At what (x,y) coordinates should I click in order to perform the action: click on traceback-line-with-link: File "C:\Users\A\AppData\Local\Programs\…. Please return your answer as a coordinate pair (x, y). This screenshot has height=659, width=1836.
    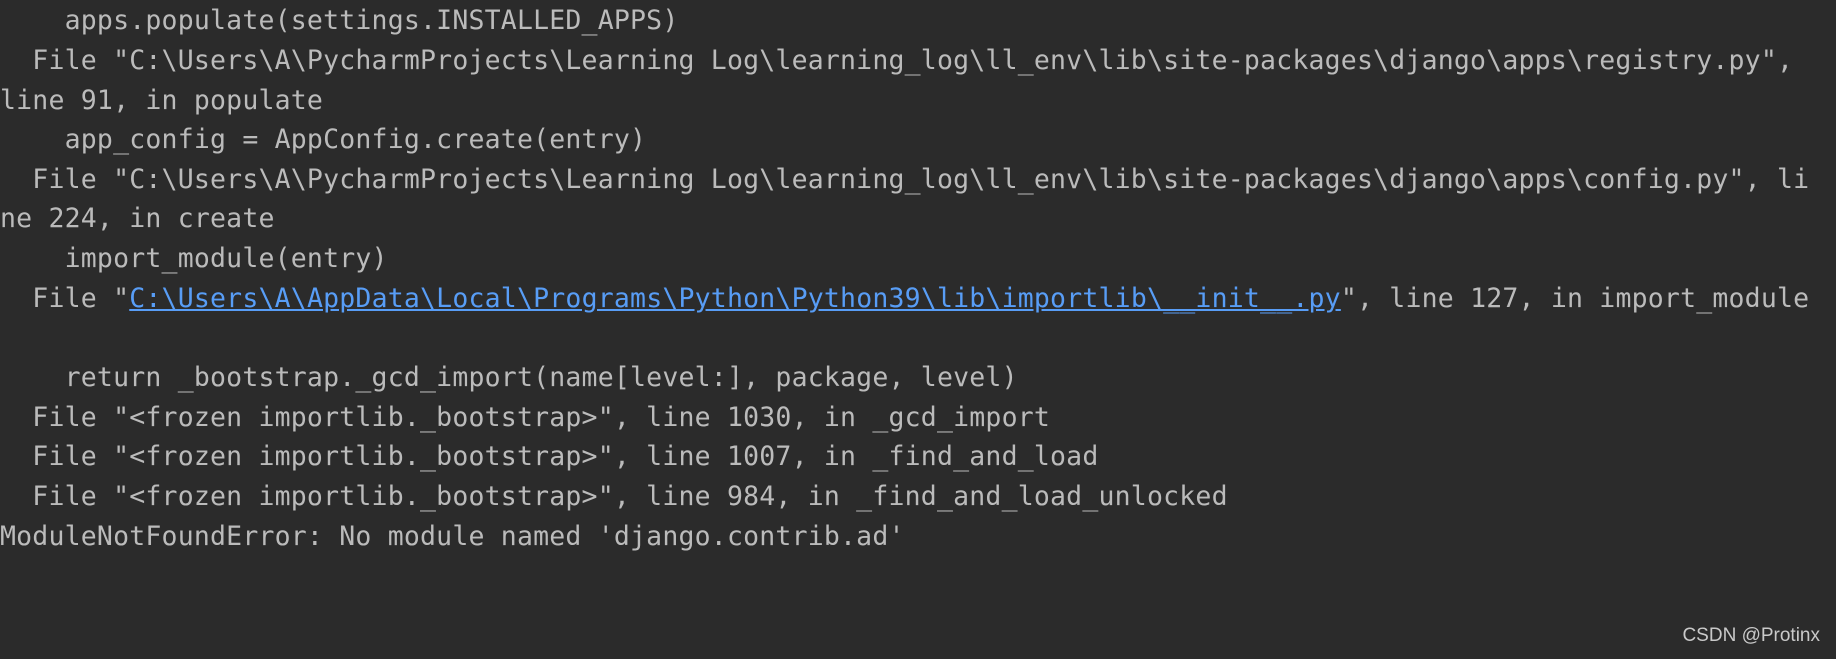
    Looking at the image, I should click on (904, 299).